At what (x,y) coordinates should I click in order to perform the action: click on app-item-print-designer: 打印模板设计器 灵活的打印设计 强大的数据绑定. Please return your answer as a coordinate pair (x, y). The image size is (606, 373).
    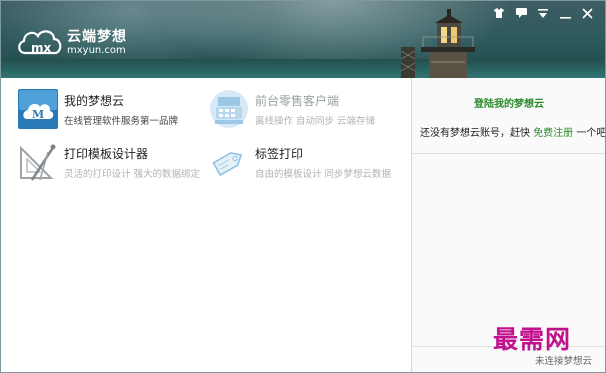
    Looking at the image, I should click on (113, 162).